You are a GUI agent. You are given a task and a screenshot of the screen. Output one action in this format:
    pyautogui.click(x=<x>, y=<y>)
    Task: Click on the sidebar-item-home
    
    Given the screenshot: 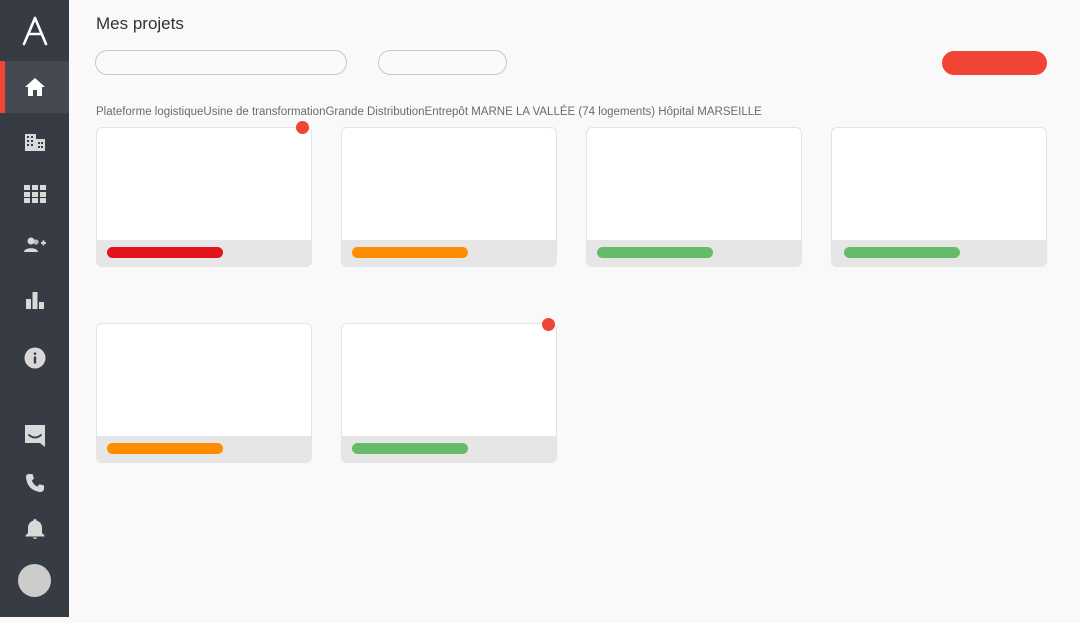 What is the action you would take?
    pyautogui.click(x=34, y=87)
    